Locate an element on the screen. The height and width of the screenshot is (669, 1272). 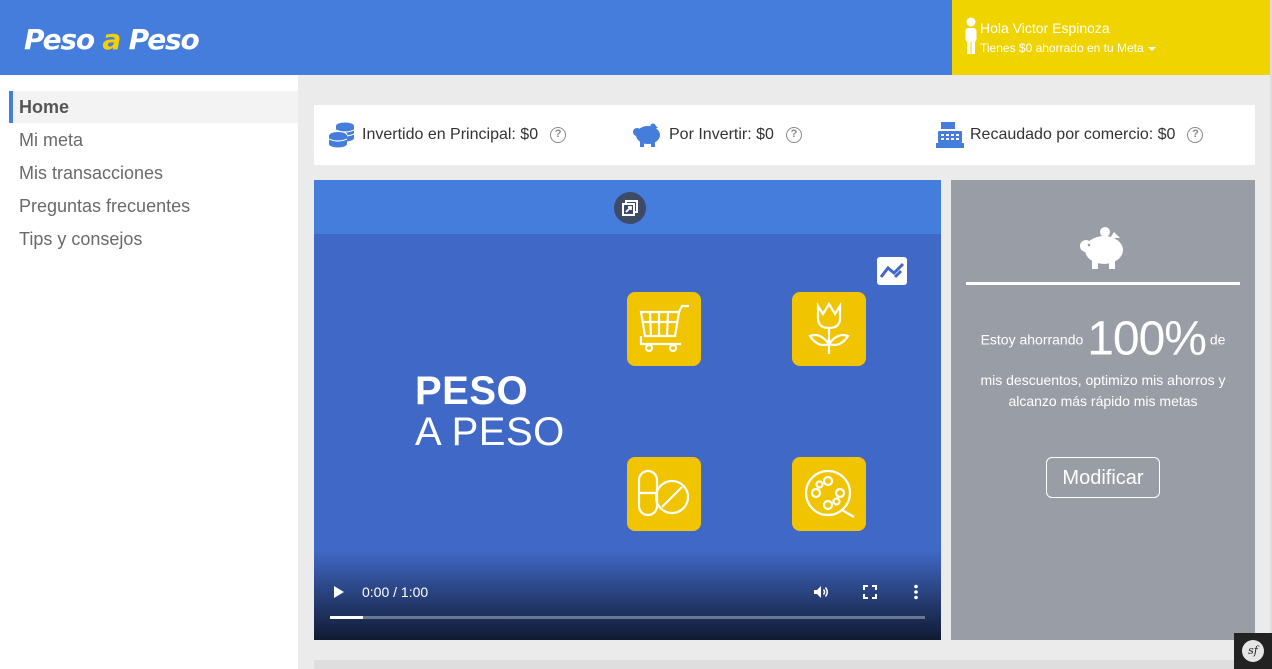
savings-headline: Estoy ahorrando 100% de is located at coordinates (1103, 338).